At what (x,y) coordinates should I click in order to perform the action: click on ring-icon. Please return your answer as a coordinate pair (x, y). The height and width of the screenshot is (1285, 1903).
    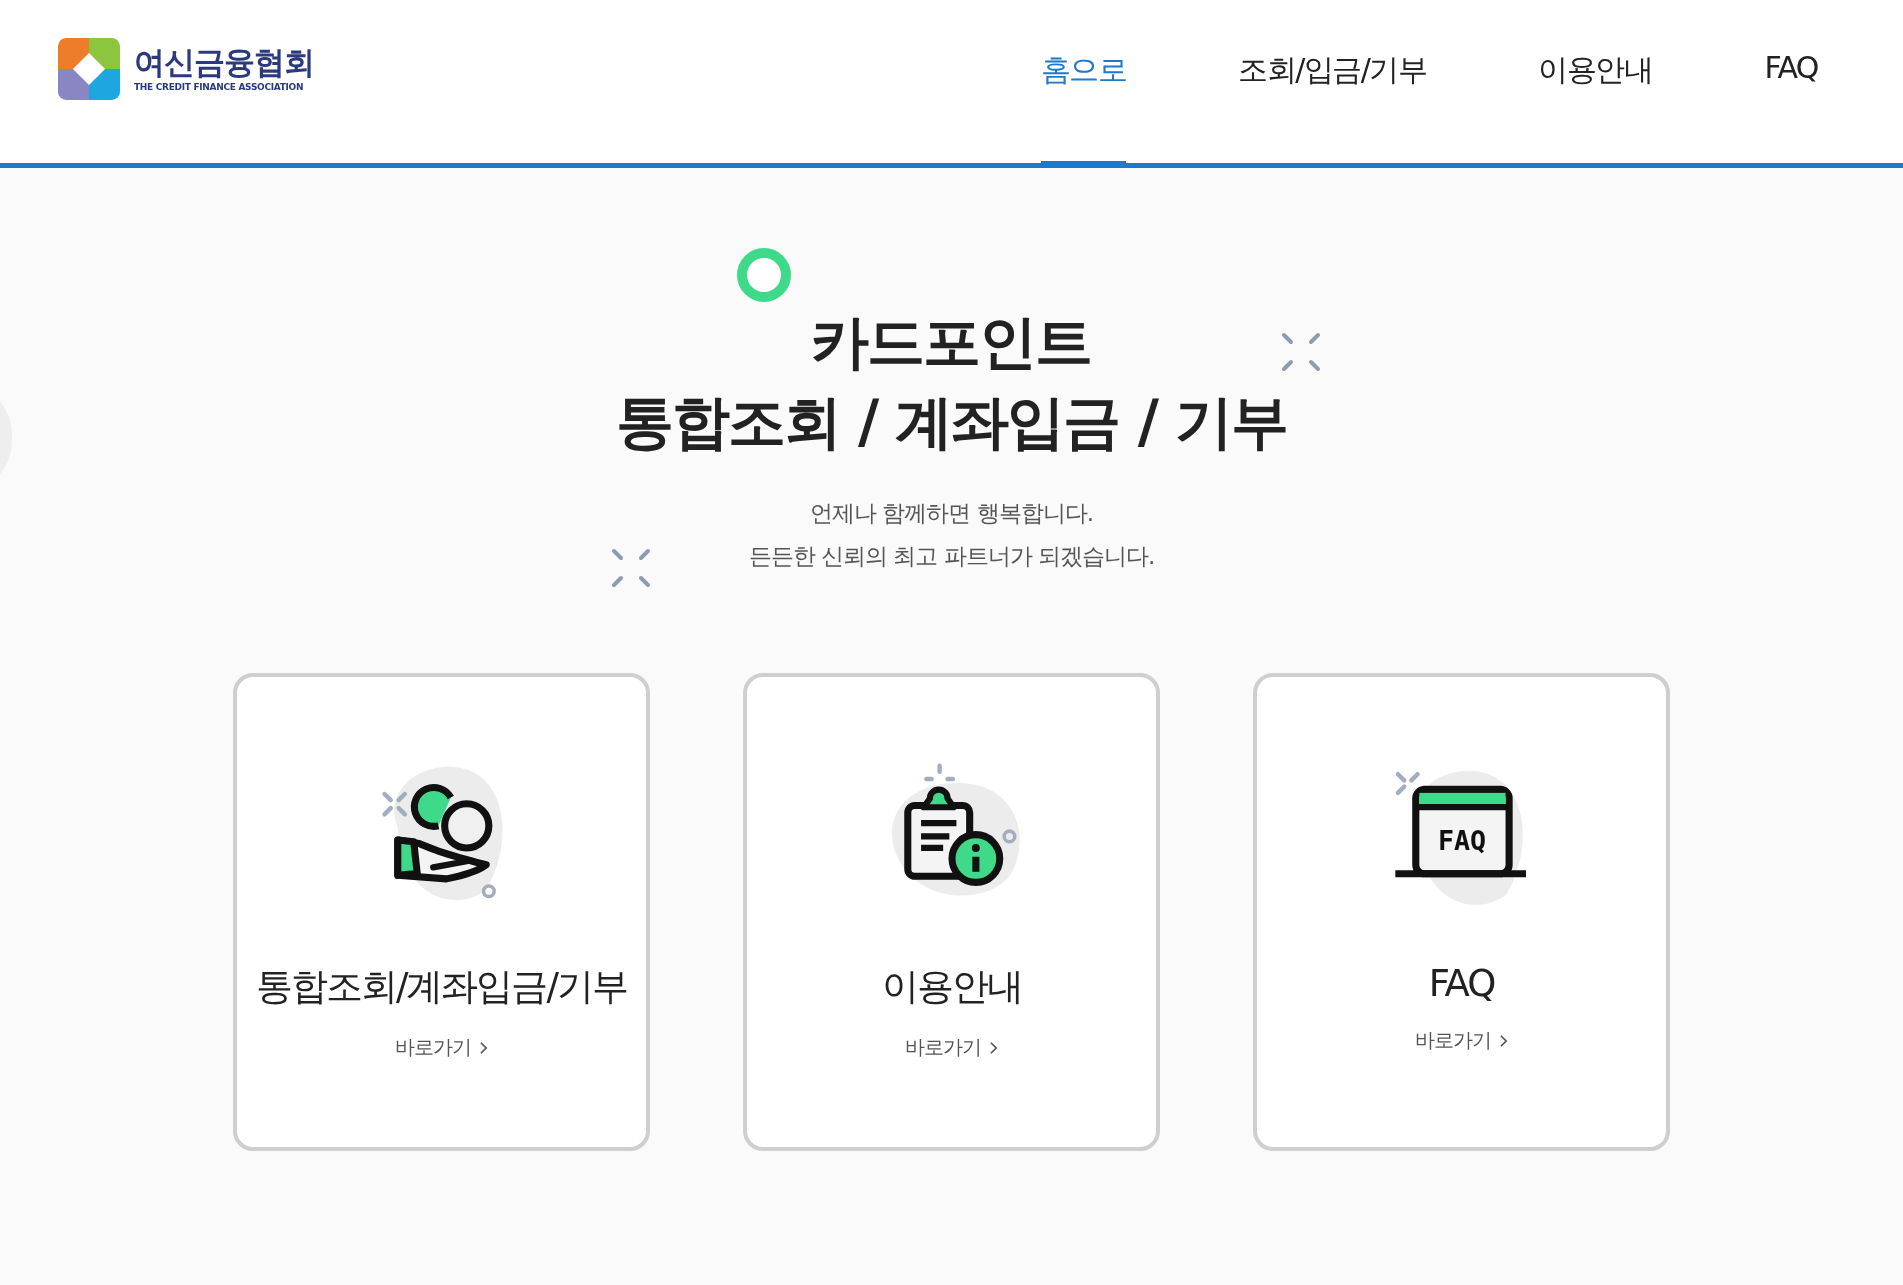
    Looking at the image, I should click on (764, 275).